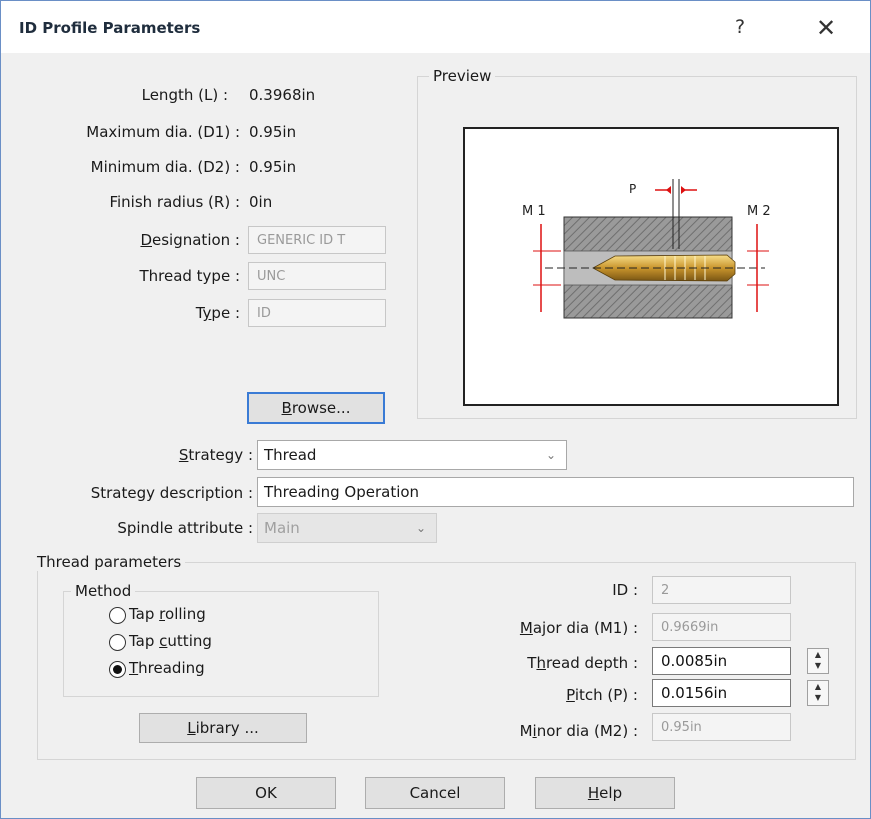 The height and width of the screenshot is (819, 871). I want to click on title-bar: ID Profile Parameters ? ✕, so click(435, 27).